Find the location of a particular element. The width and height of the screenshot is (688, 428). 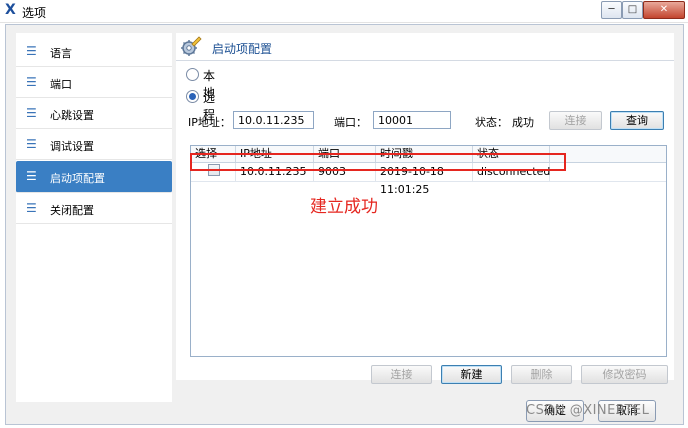

sidebar-item-port: ☰ 端口 is located at coordinates (94, 83).